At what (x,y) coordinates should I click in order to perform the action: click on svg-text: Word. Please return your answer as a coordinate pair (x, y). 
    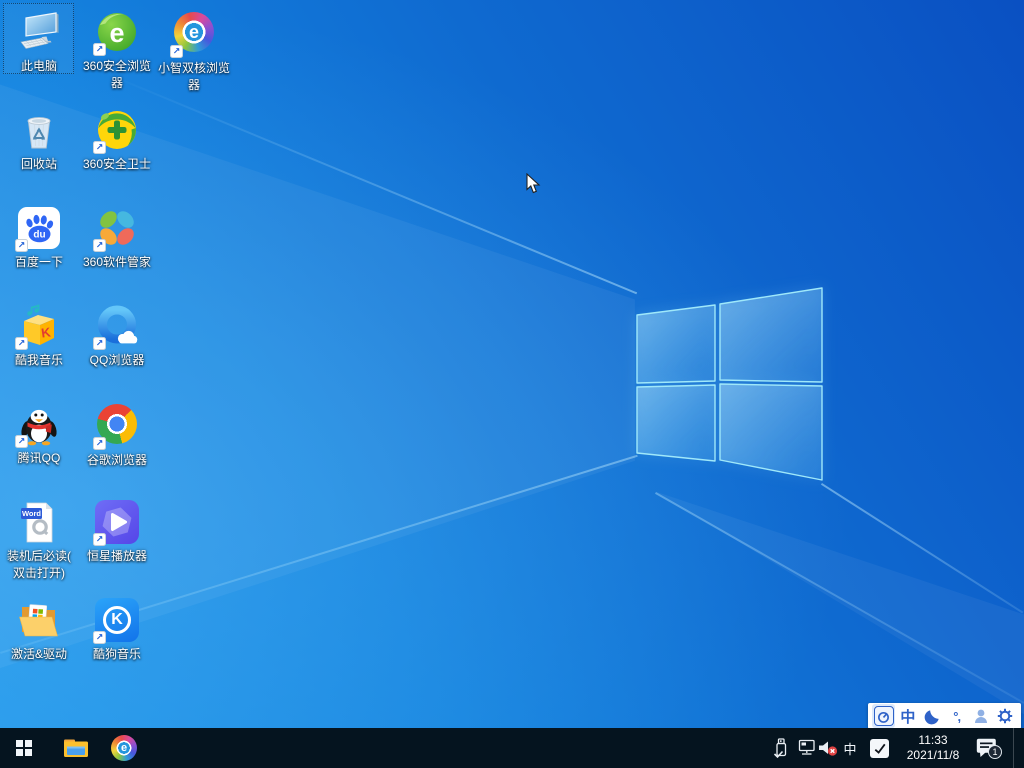
    Looking at the image, I should click on (31, 513).